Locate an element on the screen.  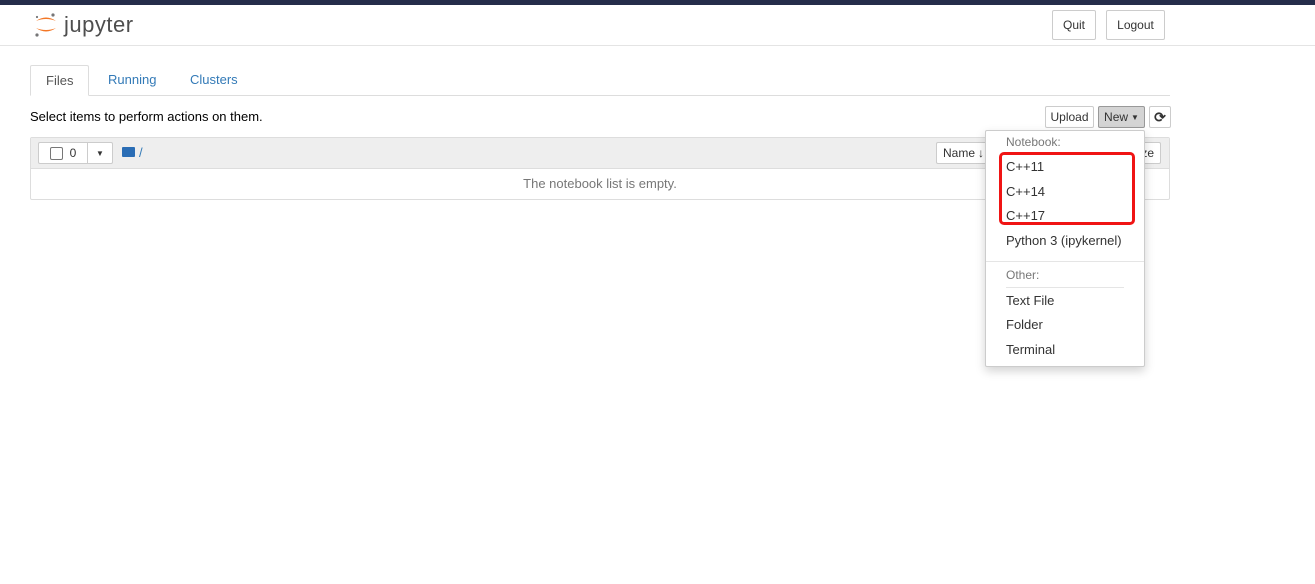
menu-item-text-file: Text File is located at coordinates (1030, 300).